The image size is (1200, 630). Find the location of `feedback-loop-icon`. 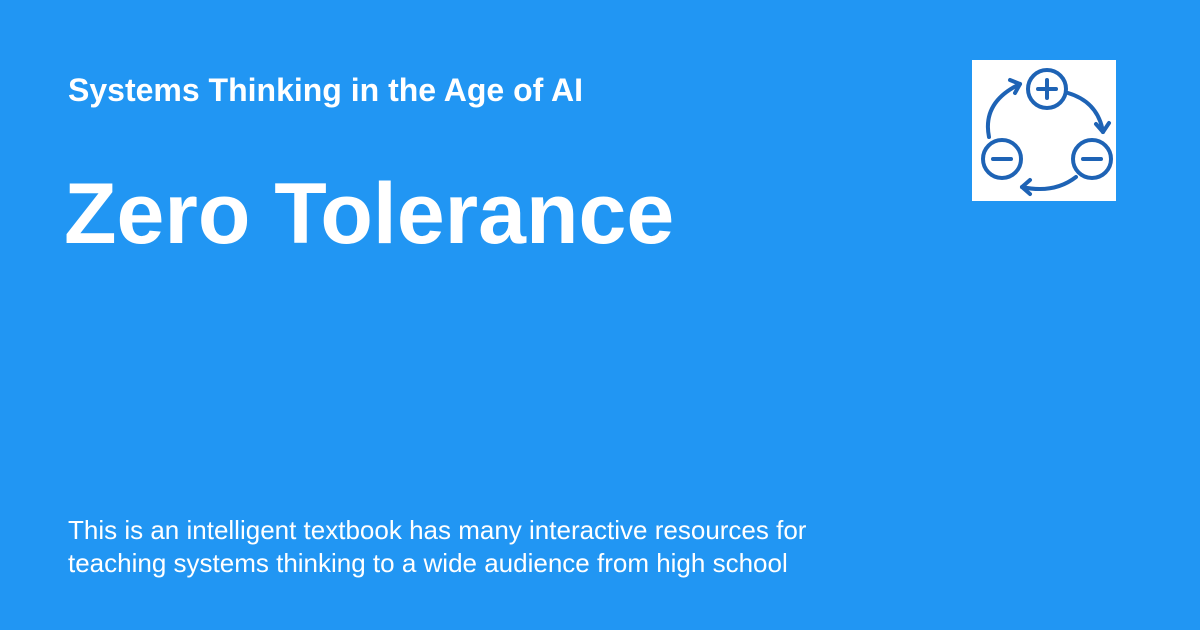

feedback-loop-icon is located at coordinates (1047, 132).